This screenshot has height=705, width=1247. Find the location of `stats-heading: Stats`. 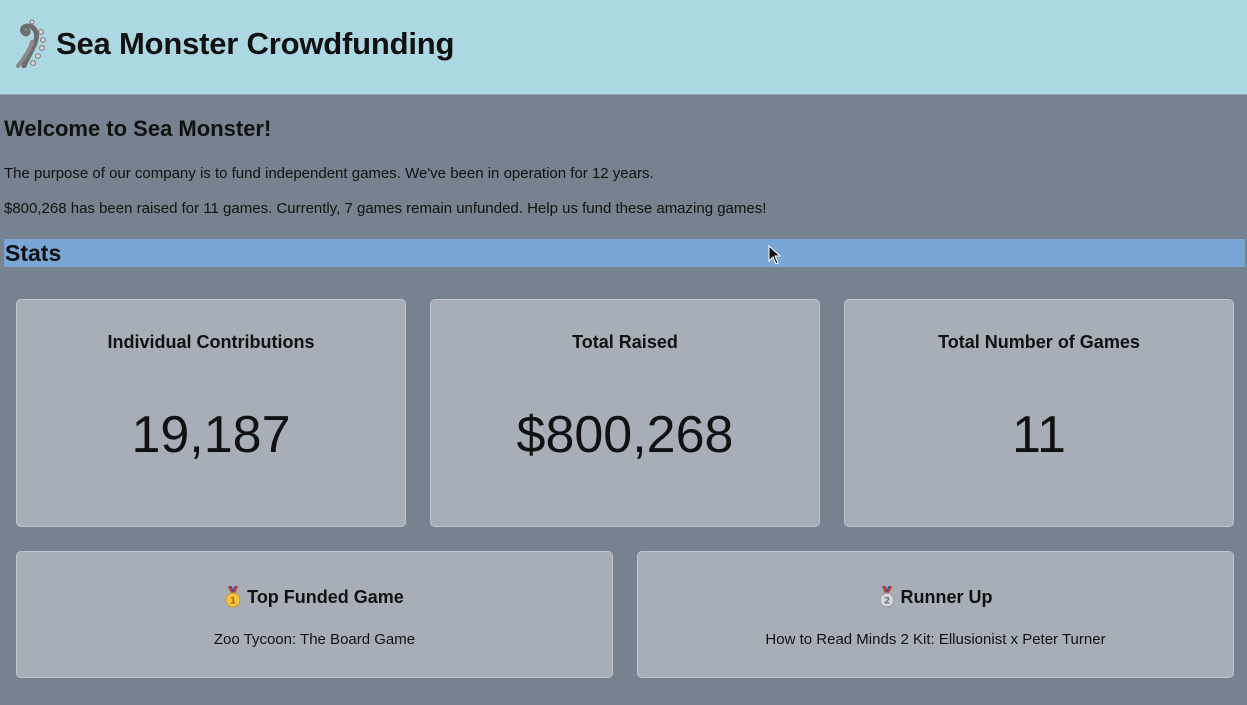

stats-heading: Stats is located at coordinates (33, 253).